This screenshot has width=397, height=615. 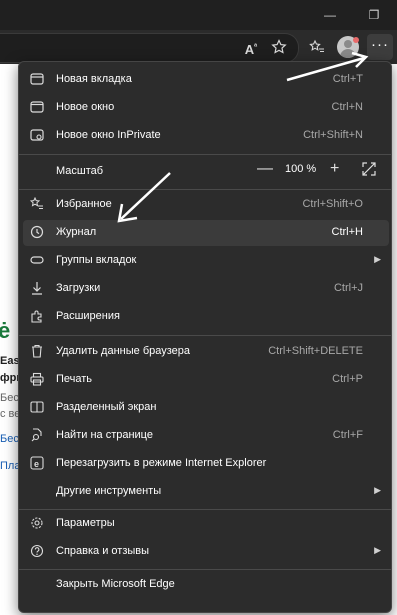 I want to click on settings-icon, so click(x=37, y=524).